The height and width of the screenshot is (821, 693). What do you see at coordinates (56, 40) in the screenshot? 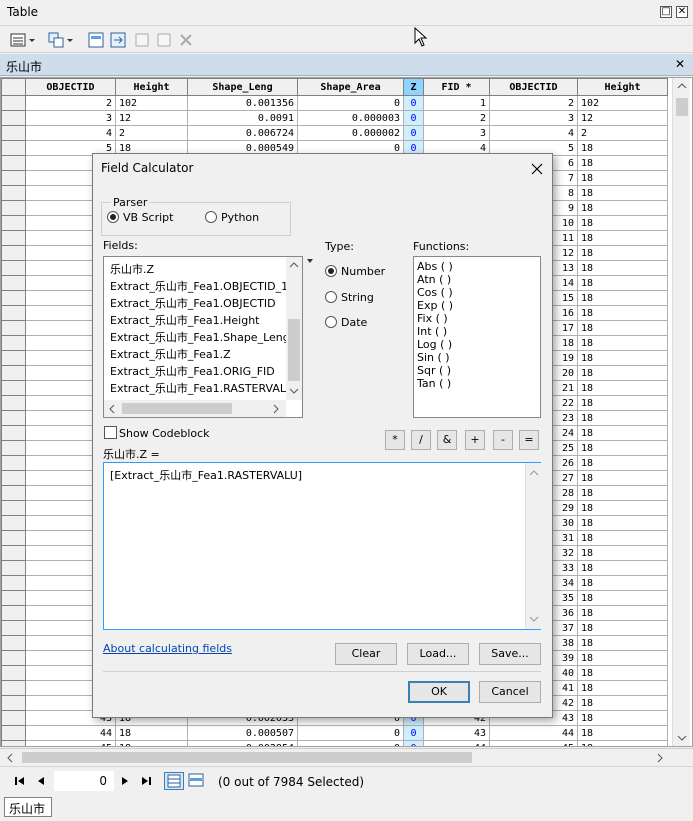
I see `related-tables-icon` at bounding box center [56, 40].